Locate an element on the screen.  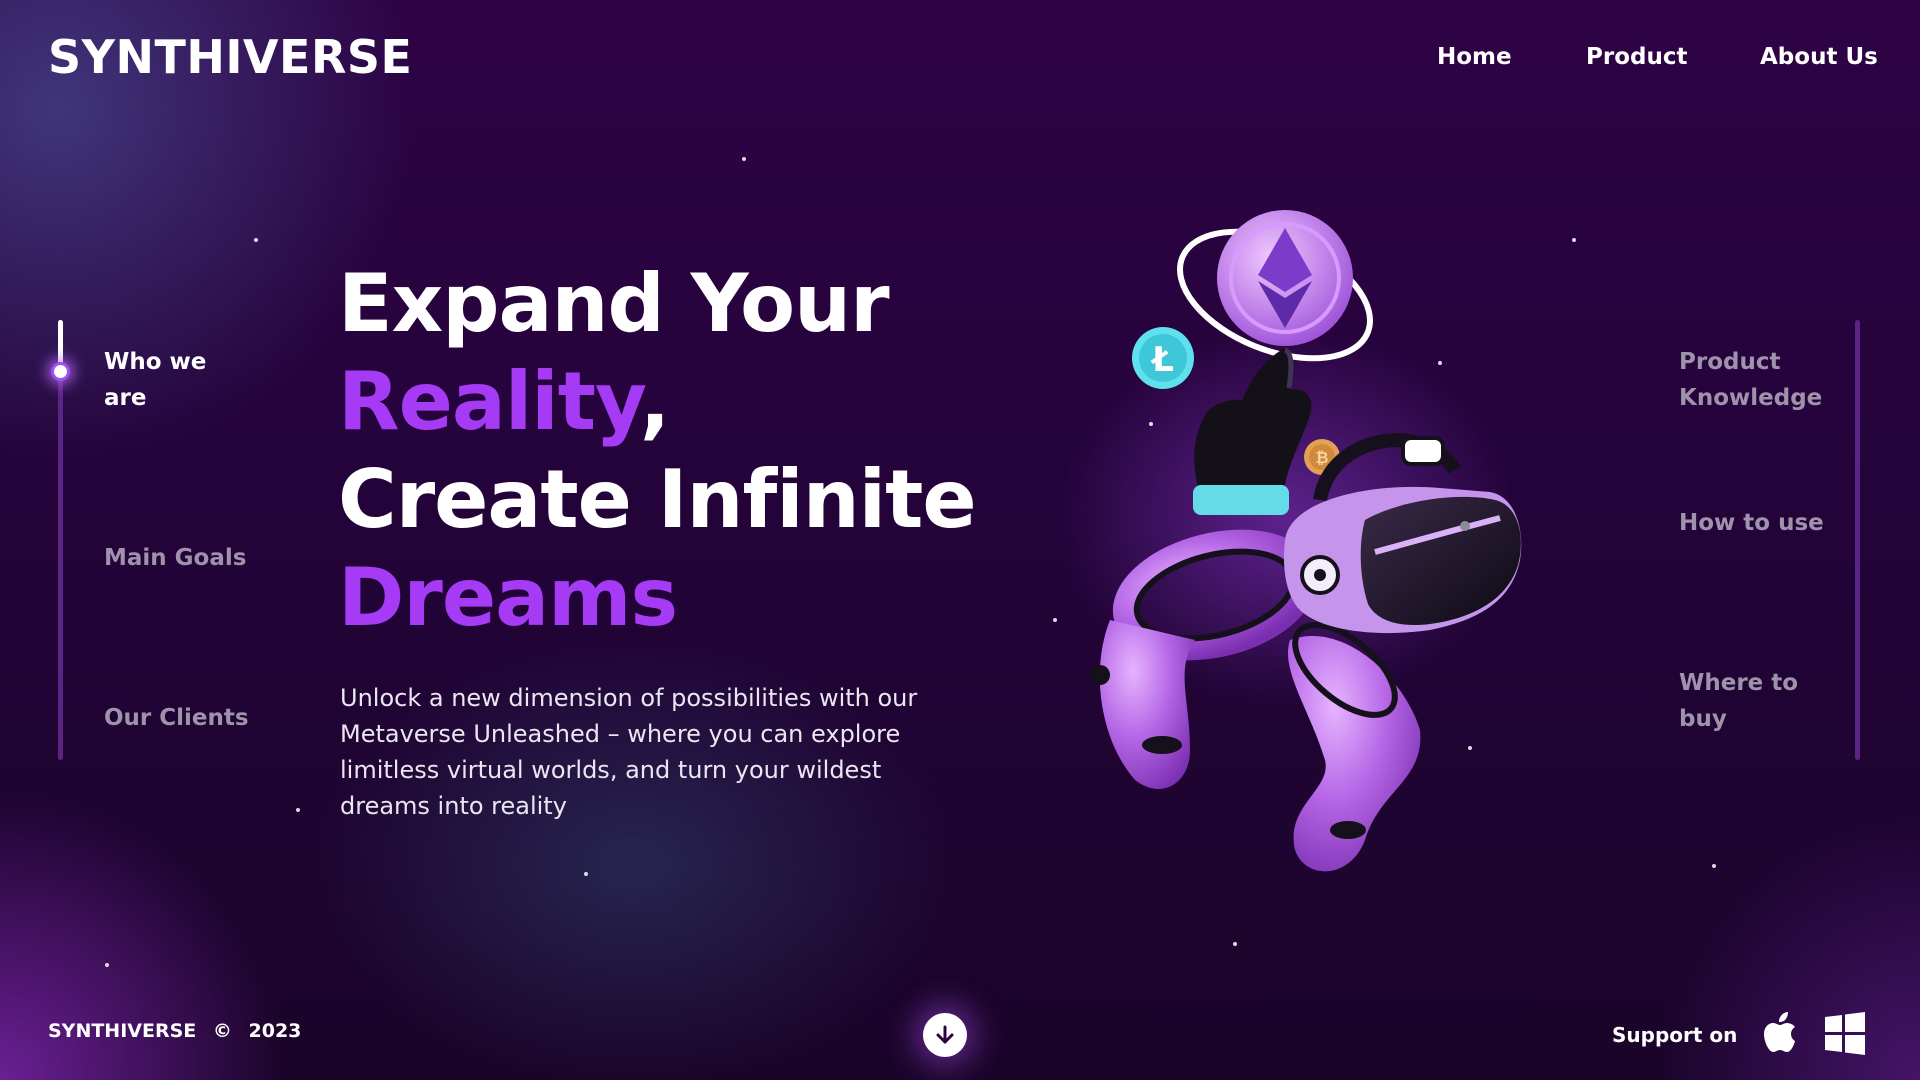
brand-logo: SYNTHIVERSE is located at coordinates (230, 57).